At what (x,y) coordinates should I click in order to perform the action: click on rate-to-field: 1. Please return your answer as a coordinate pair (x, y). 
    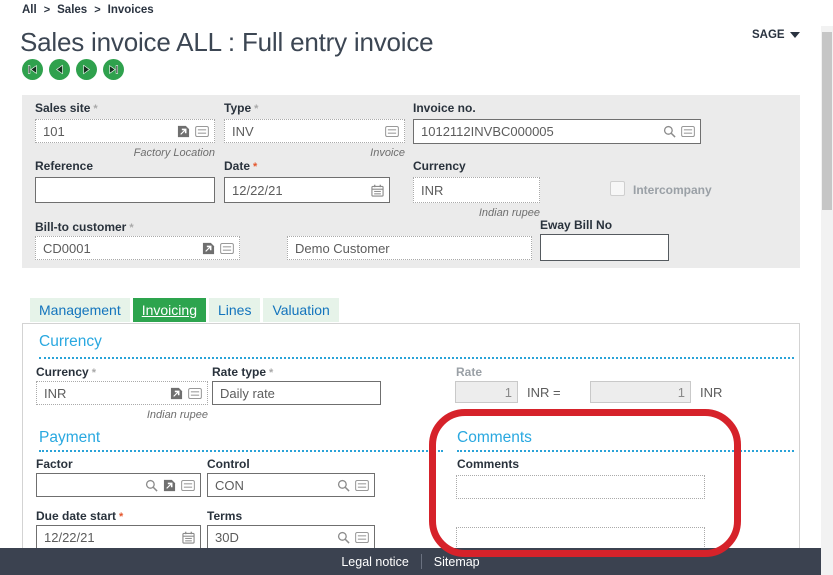
    Looking at the image, I should click on (640, 392).